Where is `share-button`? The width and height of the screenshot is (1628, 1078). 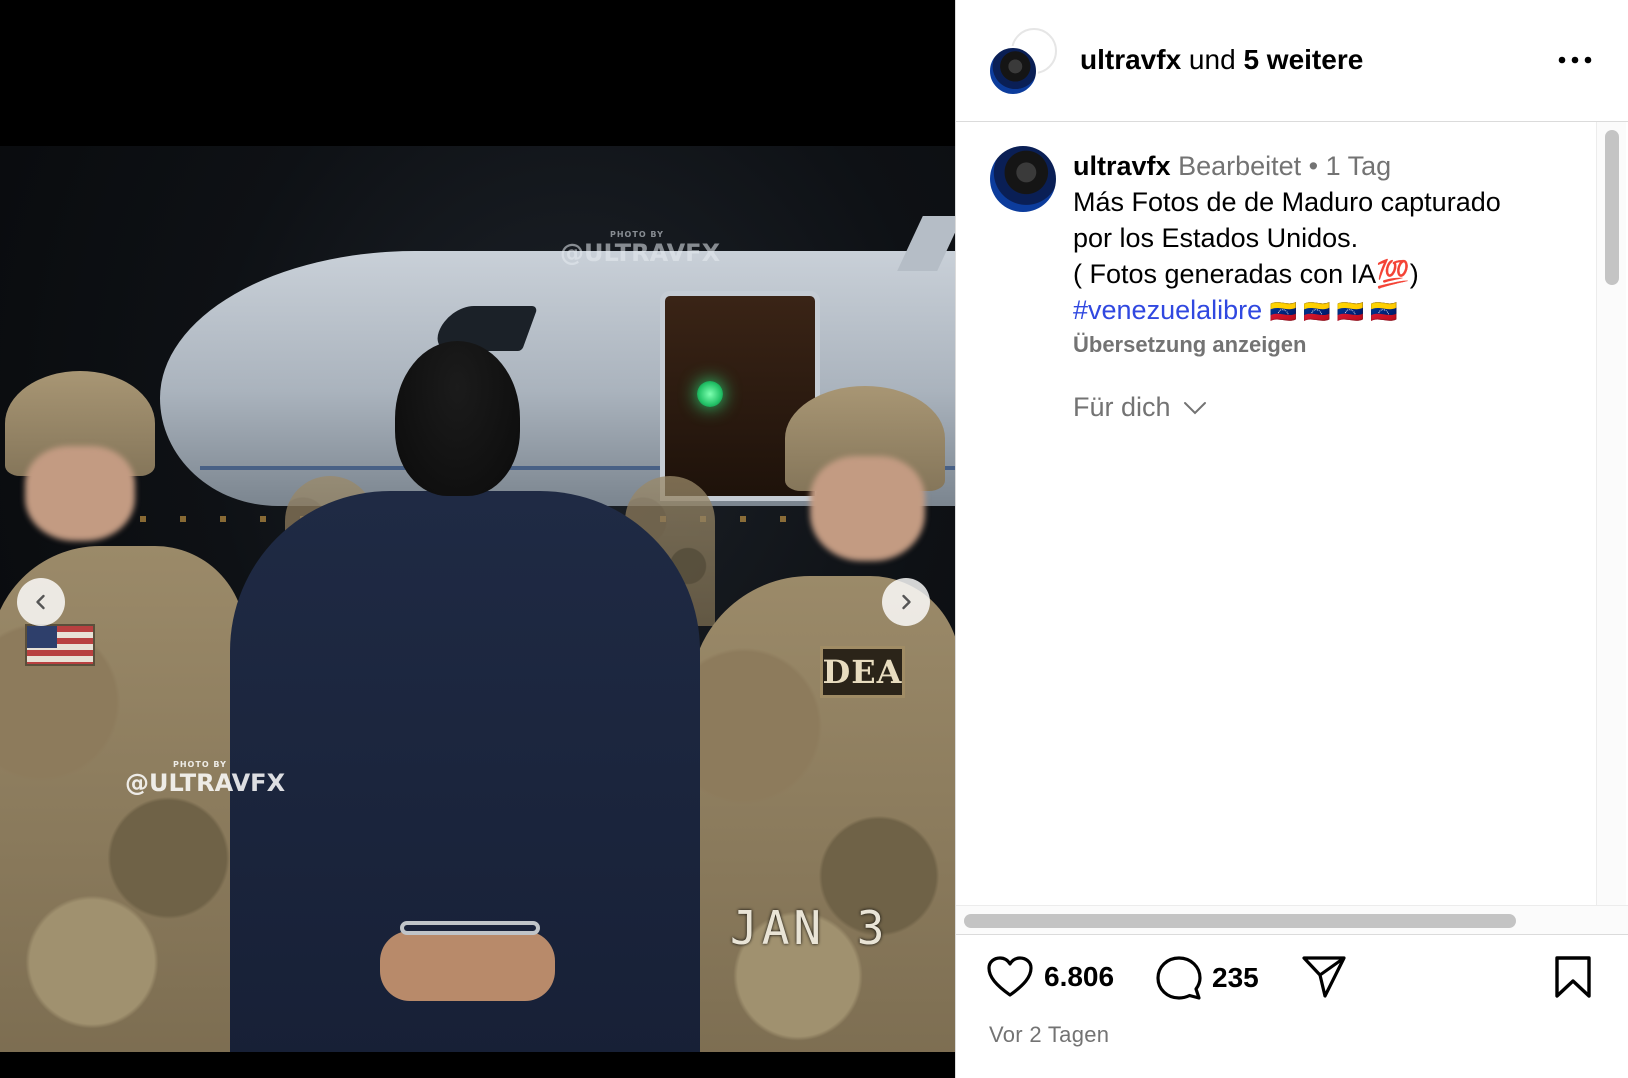
share-button is located at coordinates (1324, 977).